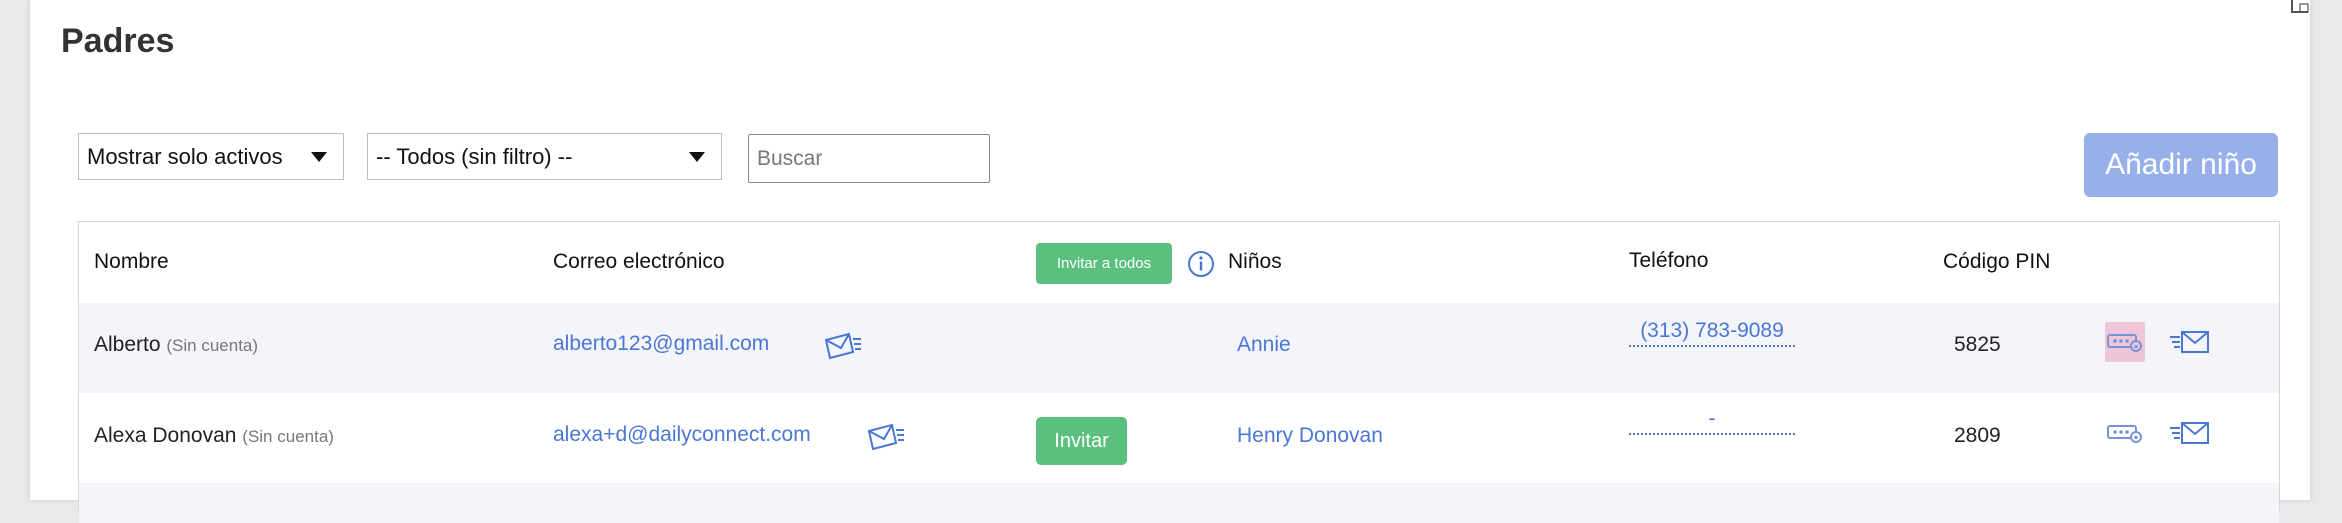 The image size is (2342, 523). I want to click on status-filter-value: Mostrar solo activos, so click(185, 156).